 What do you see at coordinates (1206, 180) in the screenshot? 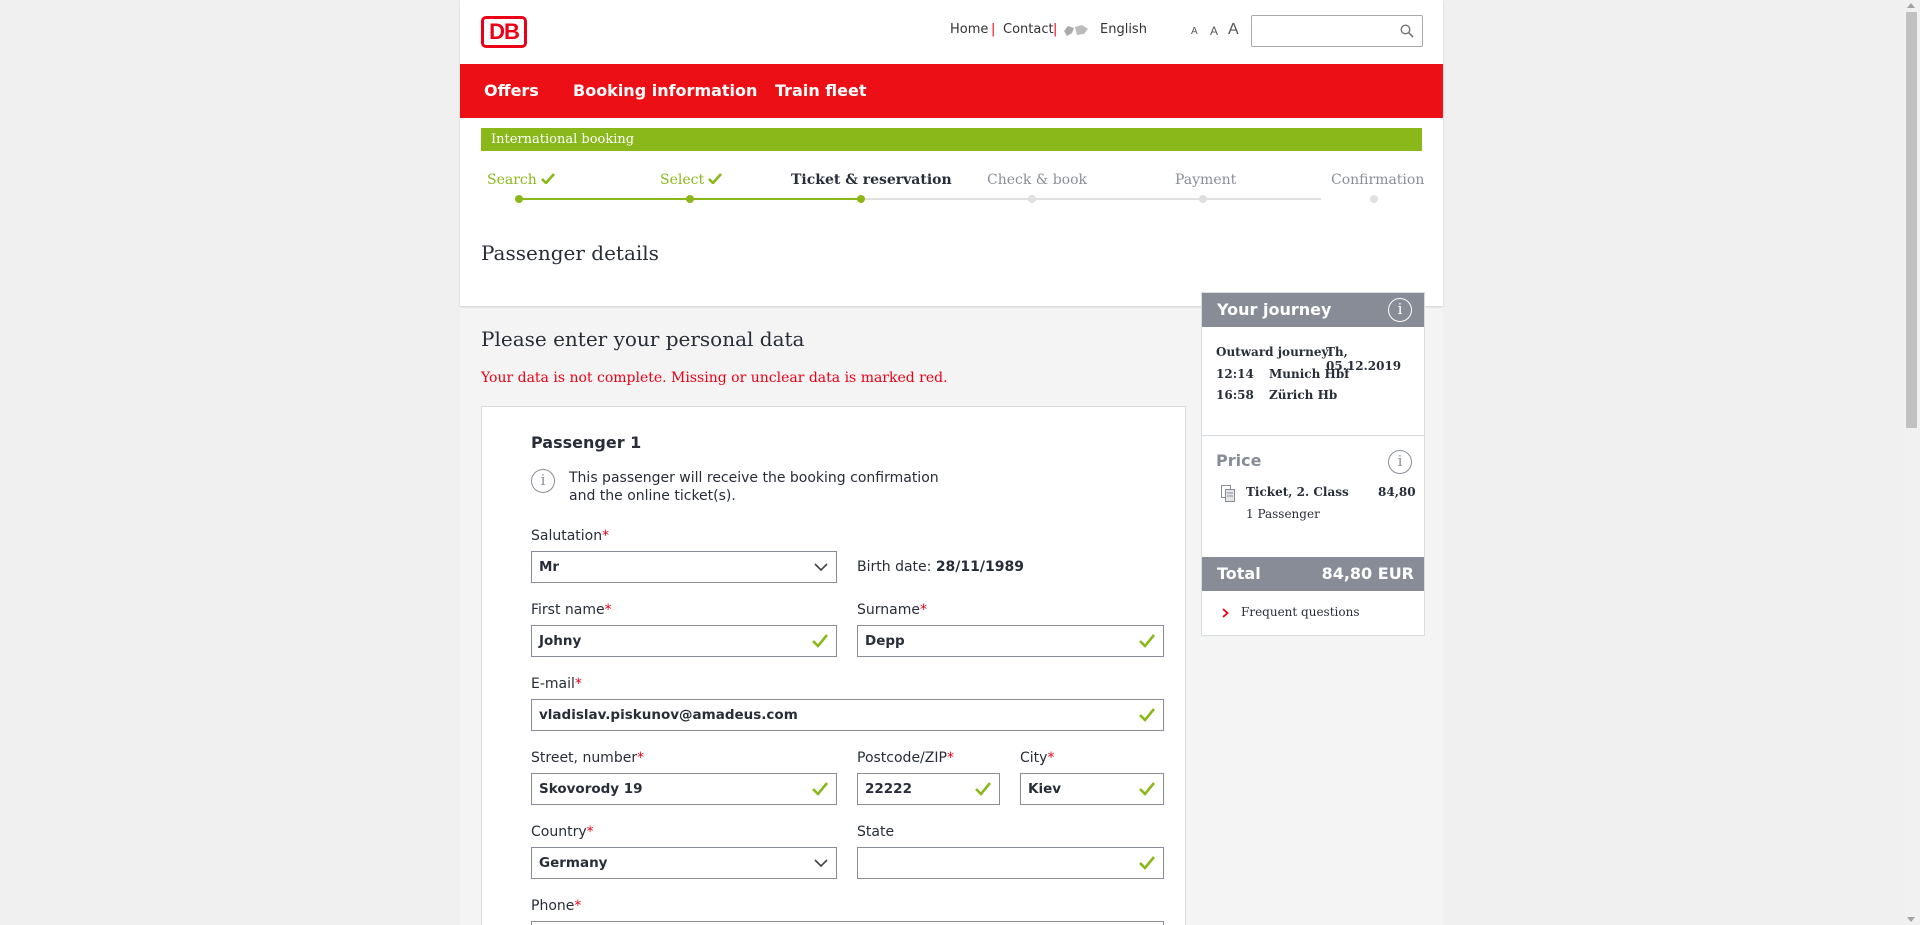
I see `step-payment: Payment` at bounding box center [1206, 180].